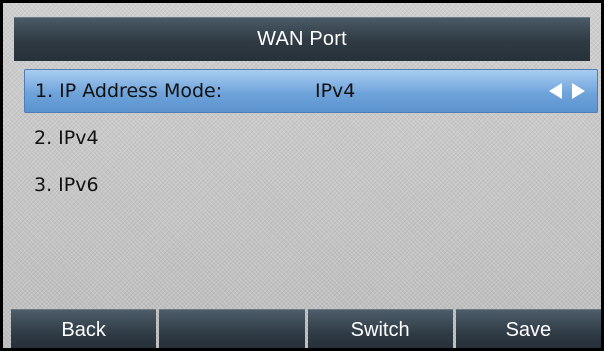  What do you see at coordinates (335, 91) in the screenshot?
I see `ip-mode-value: IPv4` at bounding box center [335, 91].